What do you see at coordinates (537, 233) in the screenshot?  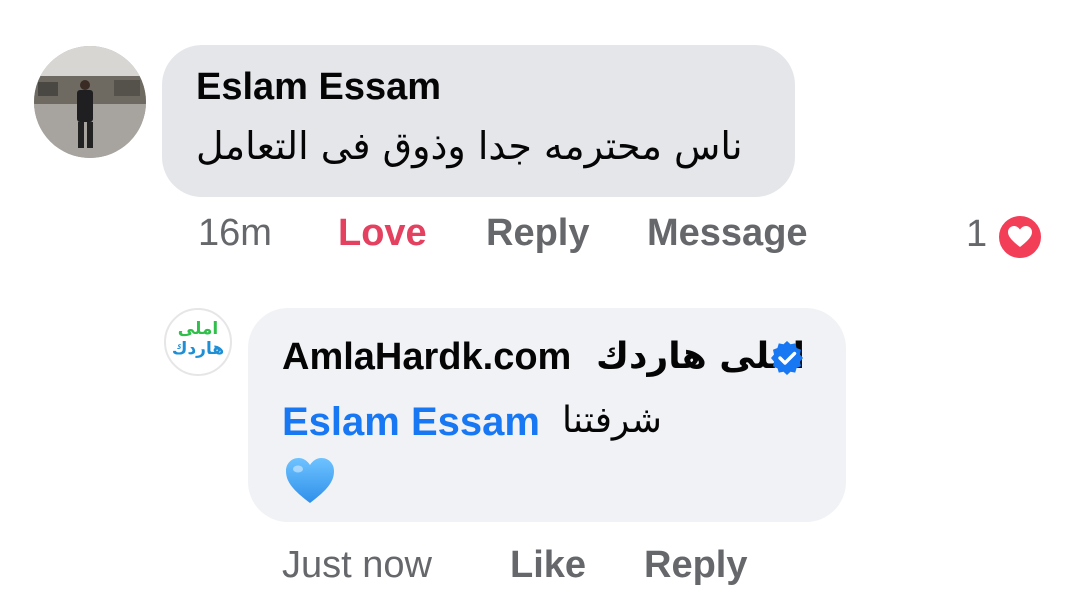 I see `reply-button: Reply` at bounding box center [537, 233].